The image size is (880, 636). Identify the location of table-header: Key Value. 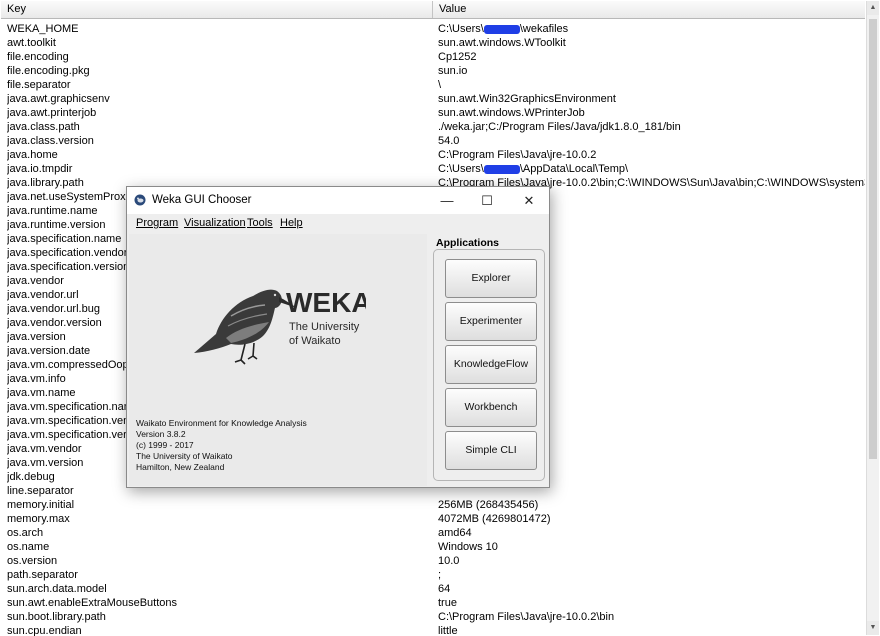
(433, 10).